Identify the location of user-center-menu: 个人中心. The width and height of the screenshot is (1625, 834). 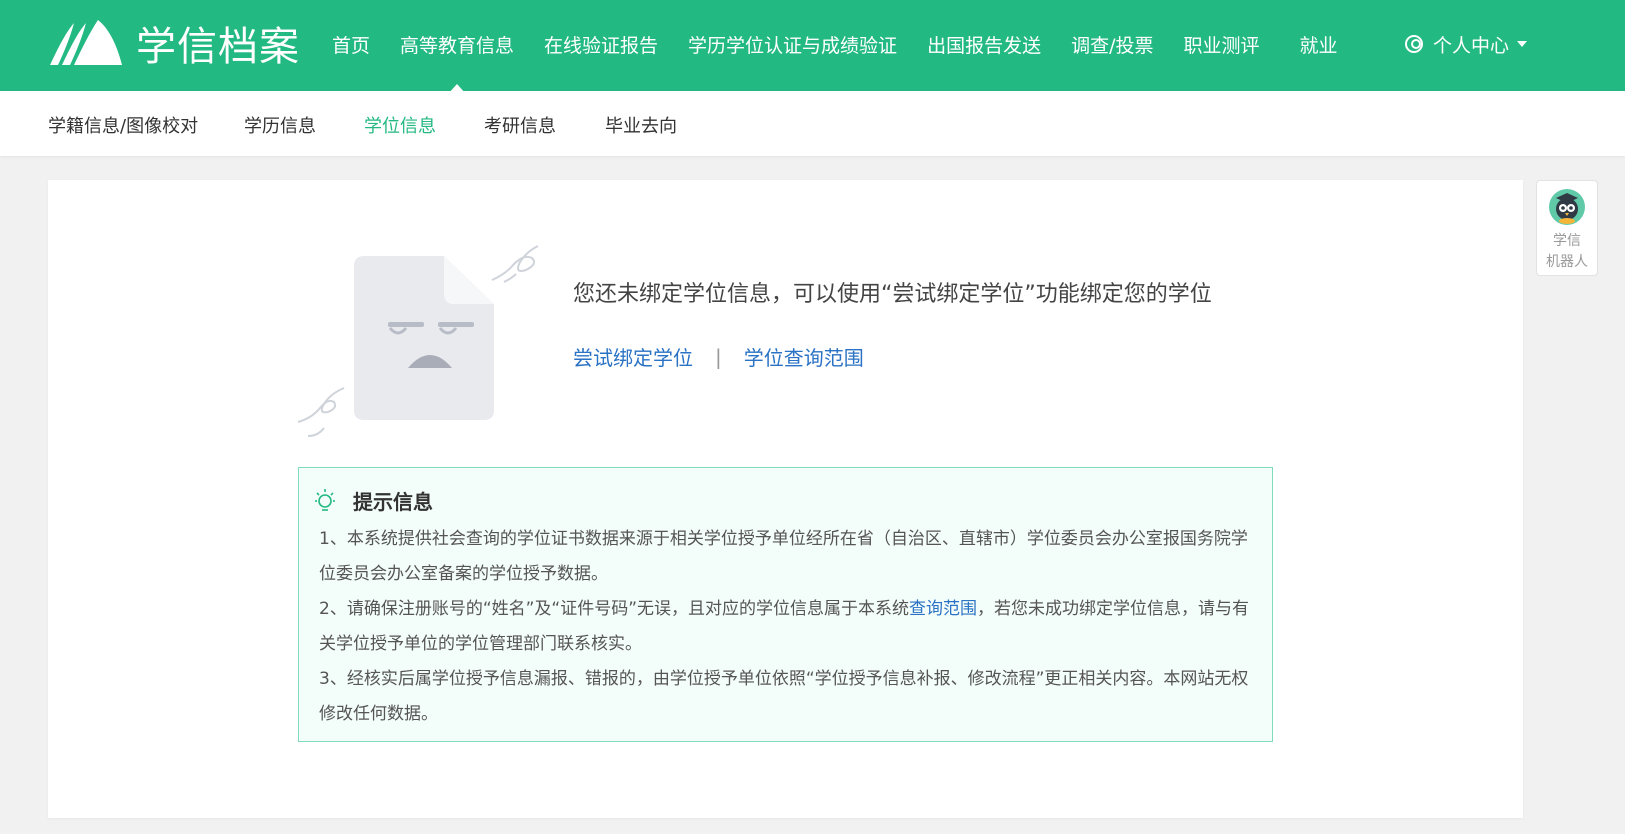
(1466, 44).